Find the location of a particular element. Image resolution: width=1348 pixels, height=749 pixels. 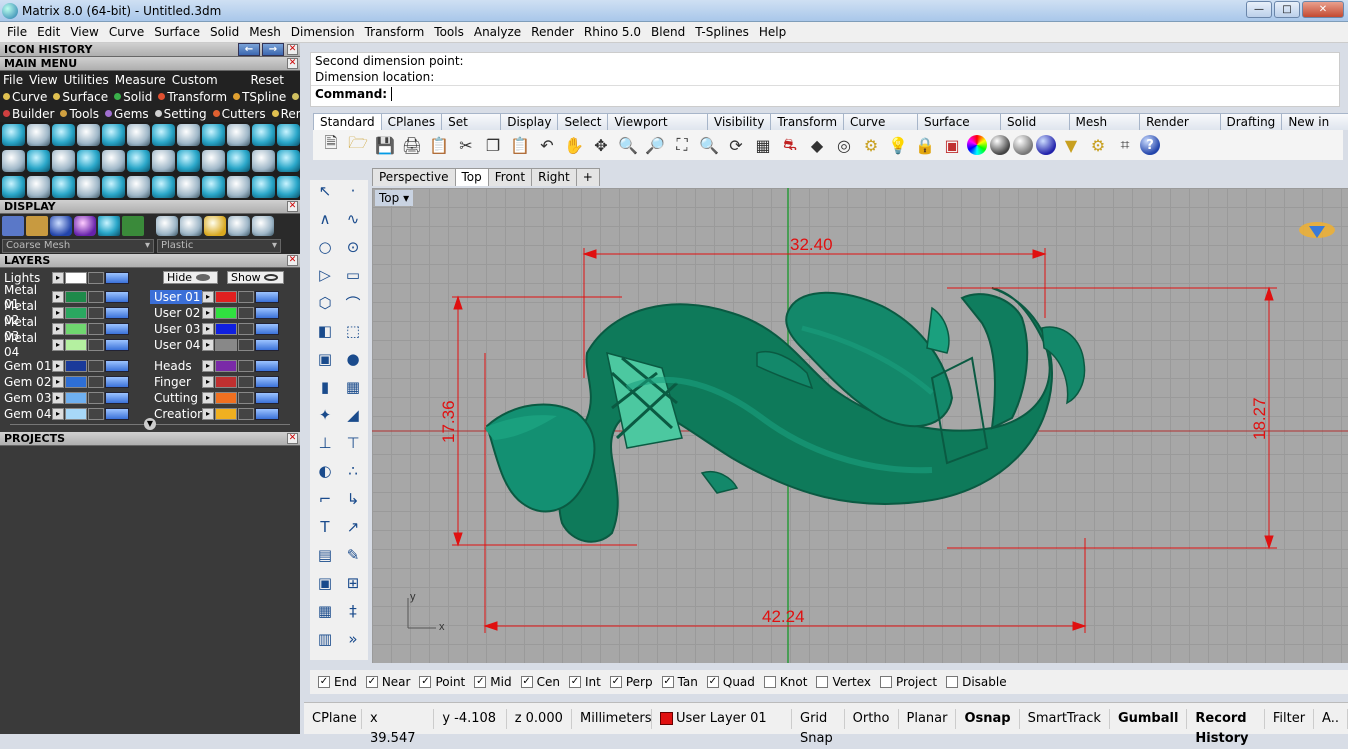

status-toggle-grid-snap: Grid Snap is located at coordinates (818, 727).